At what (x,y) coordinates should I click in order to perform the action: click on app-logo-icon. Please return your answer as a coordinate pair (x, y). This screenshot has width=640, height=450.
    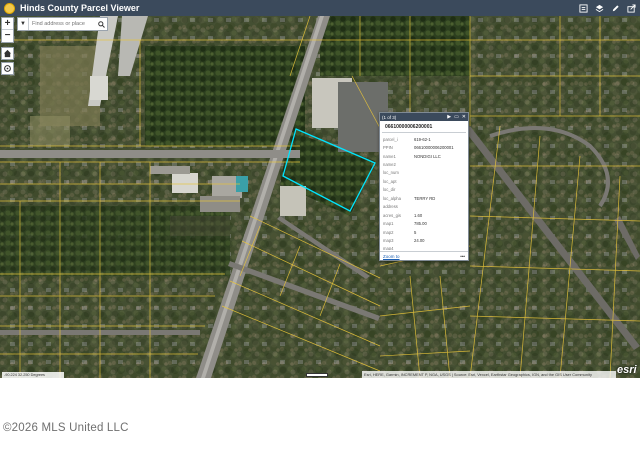
    Looking at the image, I should click on (9, 8).